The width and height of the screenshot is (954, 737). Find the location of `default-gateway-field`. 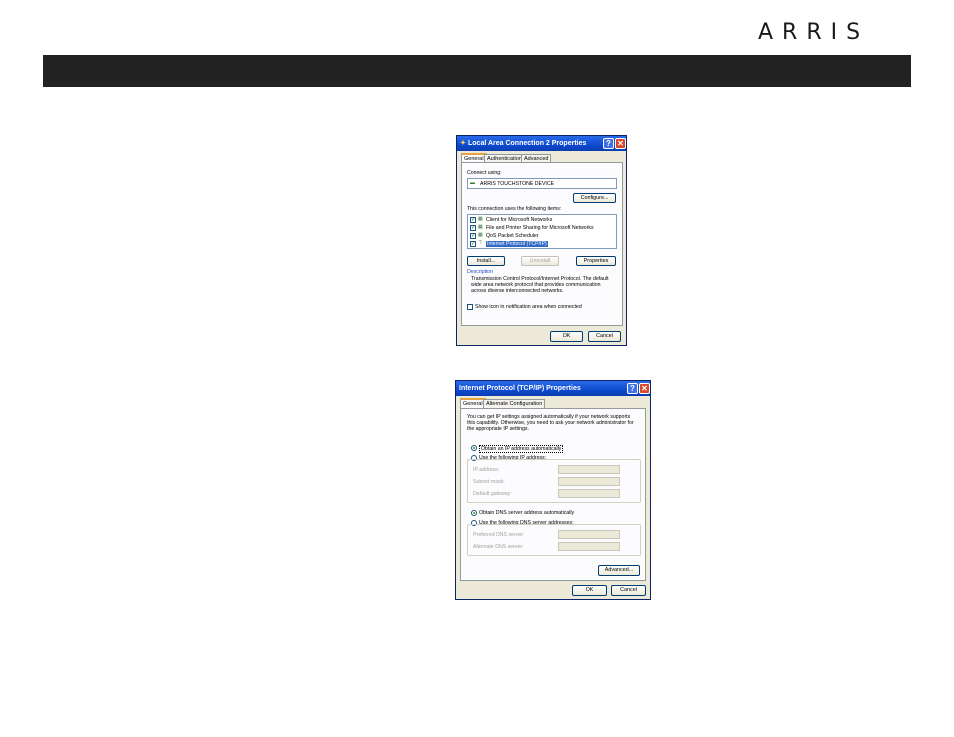

default-gateway-field is located at coordinates (589, 493).